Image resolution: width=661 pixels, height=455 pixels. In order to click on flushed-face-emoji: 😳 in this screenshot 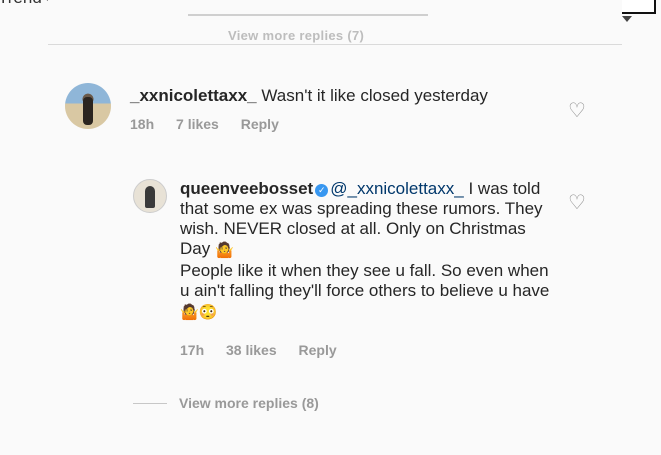, I will do `click(208, 312)`.